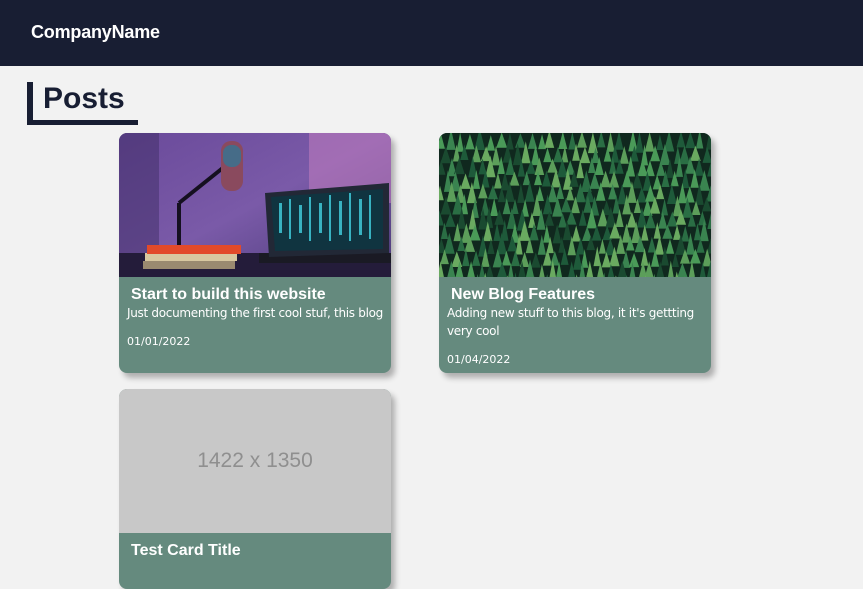 This screenshot has width=863, height=589. Describe the element at coordinates (84, 99) in the screenshot. I see `page-title: Posts` at that location.